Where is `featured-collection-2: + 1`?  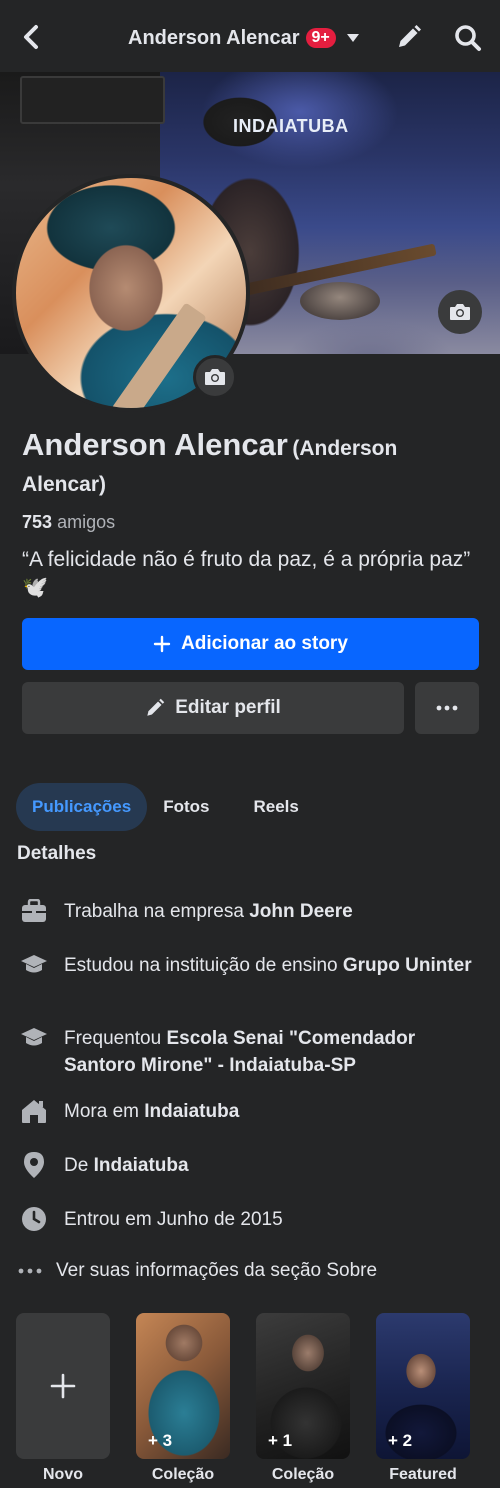
featured-collection-2: + 1 is located at coordinates (303, 1386).